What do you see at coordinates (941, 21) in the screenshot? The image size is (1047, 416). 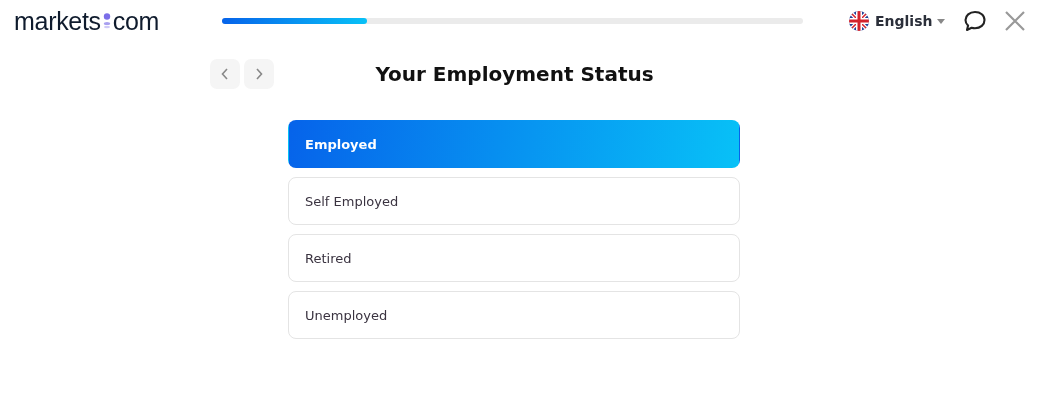 I see `caret-icon` at bounding box center [941, 21].